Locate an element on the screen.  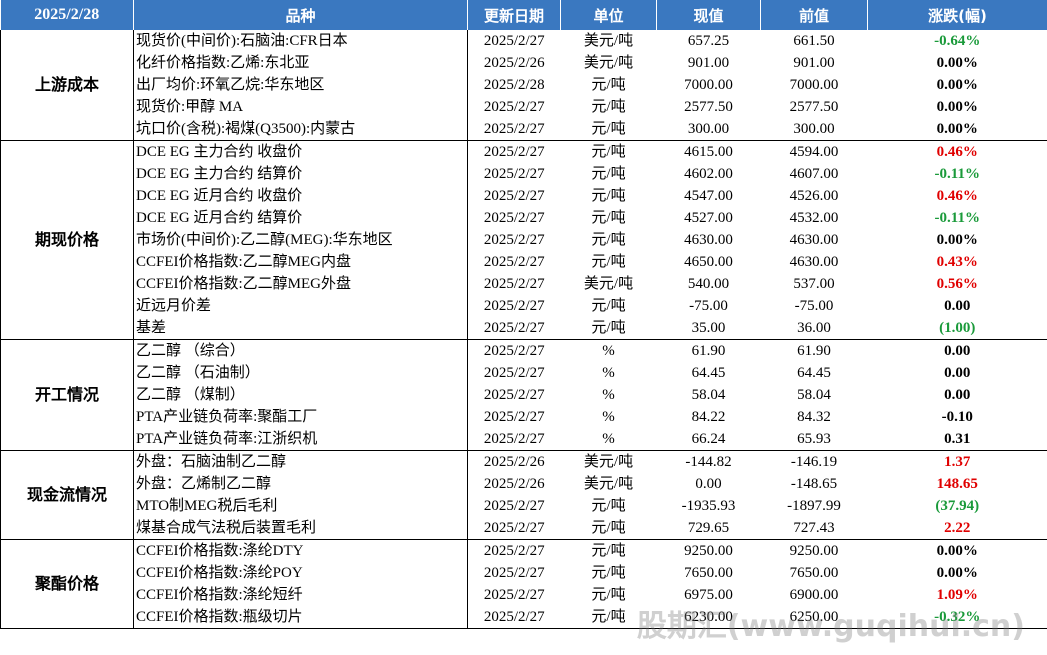
header-unit: 单位 is located at coordinates (608, 15).